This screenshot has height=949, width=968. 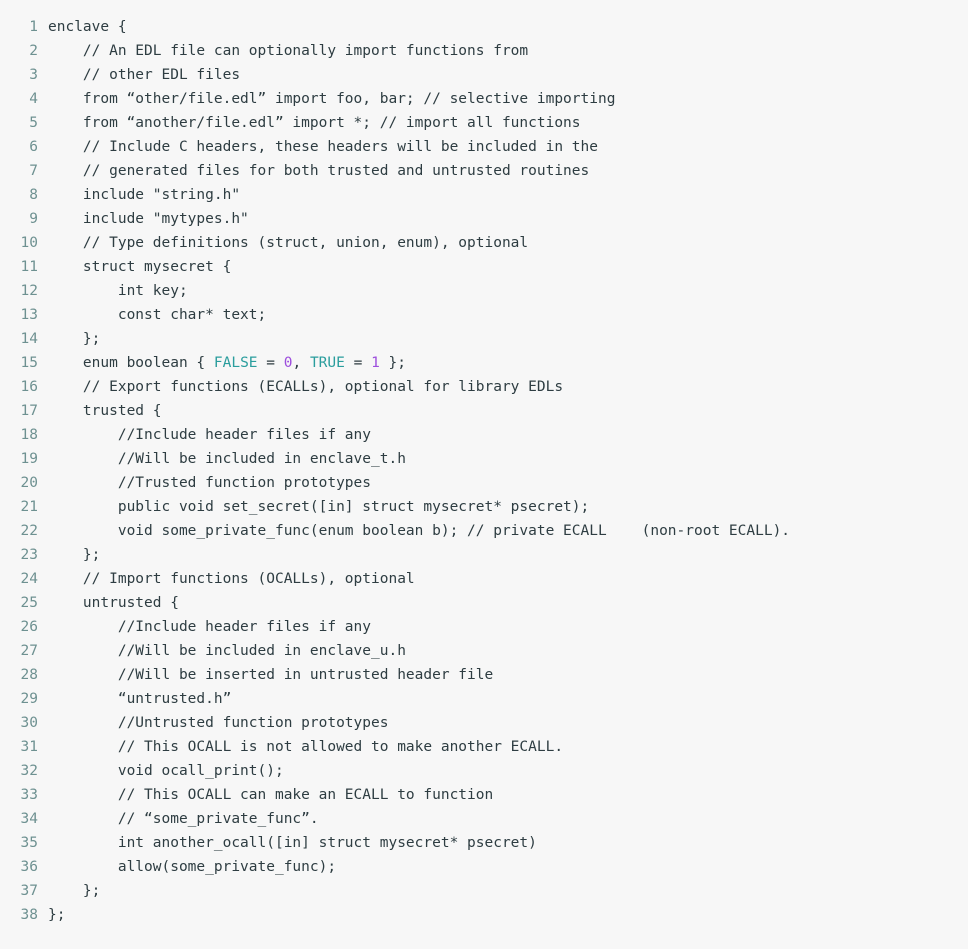 I want to click on line-number: 35, so click(x=29, y=843).